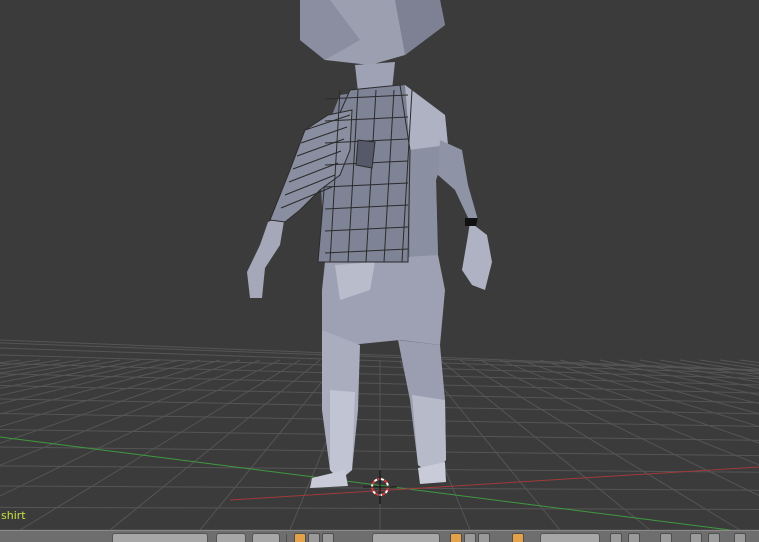  Describe the element at coordinates (379, 536) in the screenshot. I see `viewport-header` at that location.